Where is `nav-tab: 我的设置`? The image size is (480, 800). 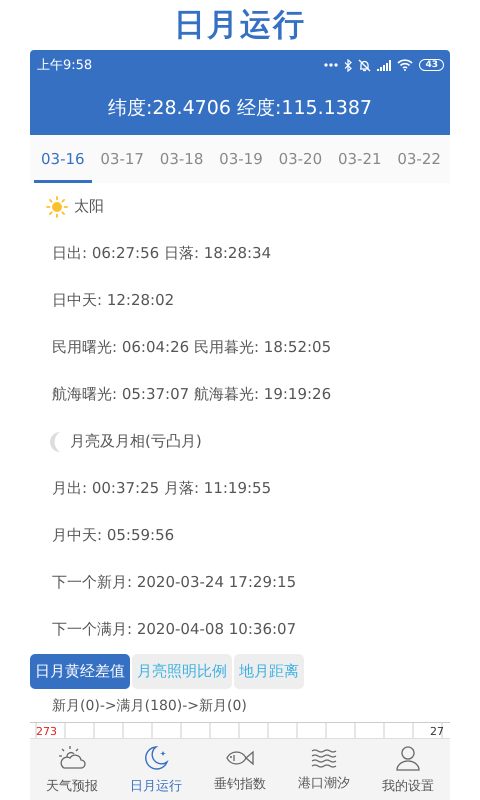 nav-tab: 我的设置 is located at coordinates (408, 769).